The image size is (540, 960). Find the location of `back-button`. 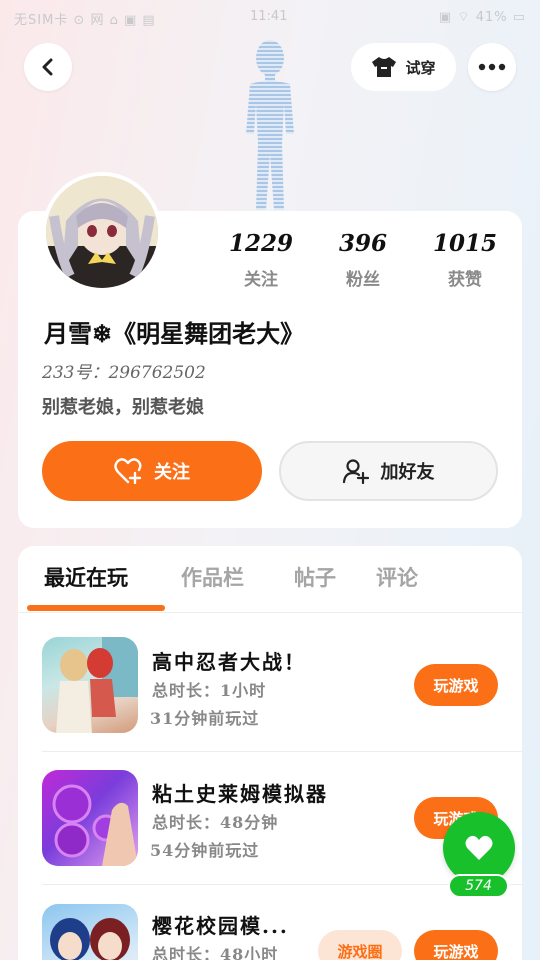

back-button is located at coordinates (48, 67).